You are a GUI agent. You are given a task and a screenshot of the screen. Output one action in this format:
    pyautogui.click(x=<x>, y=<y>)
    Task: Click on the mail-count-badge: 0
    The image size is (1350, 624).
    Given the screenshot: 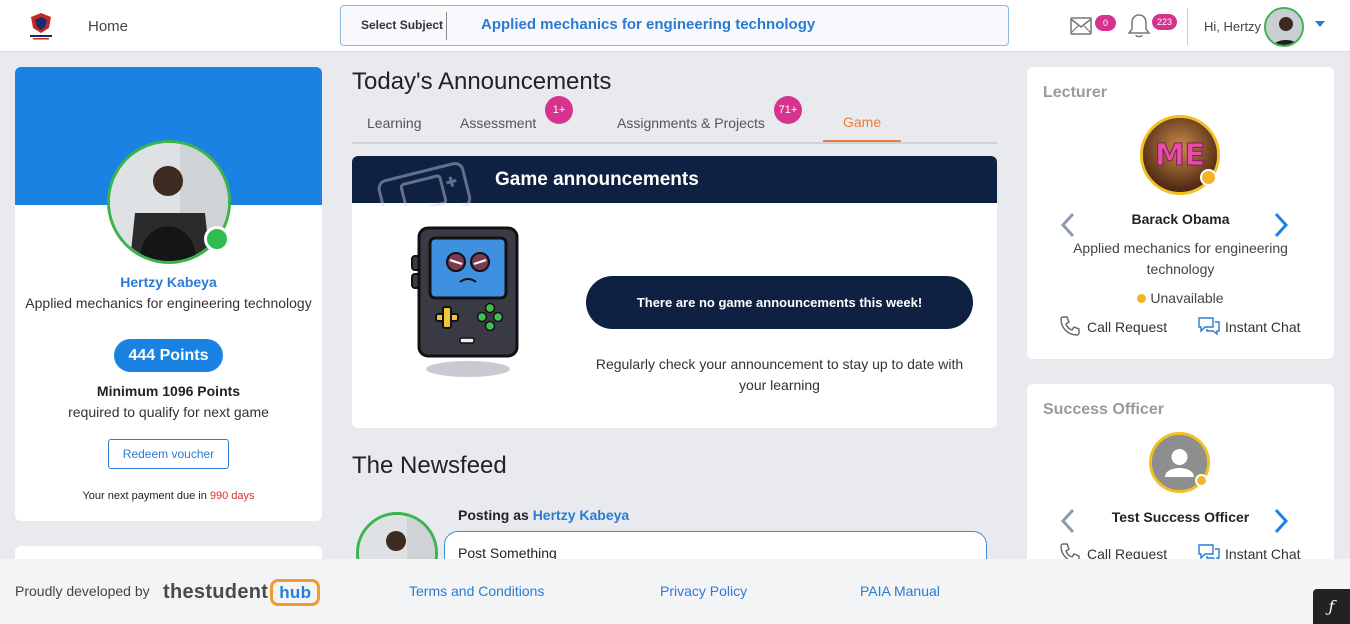 What is the action you would take?
    pyautogui.click(x=1105, y=23)
    